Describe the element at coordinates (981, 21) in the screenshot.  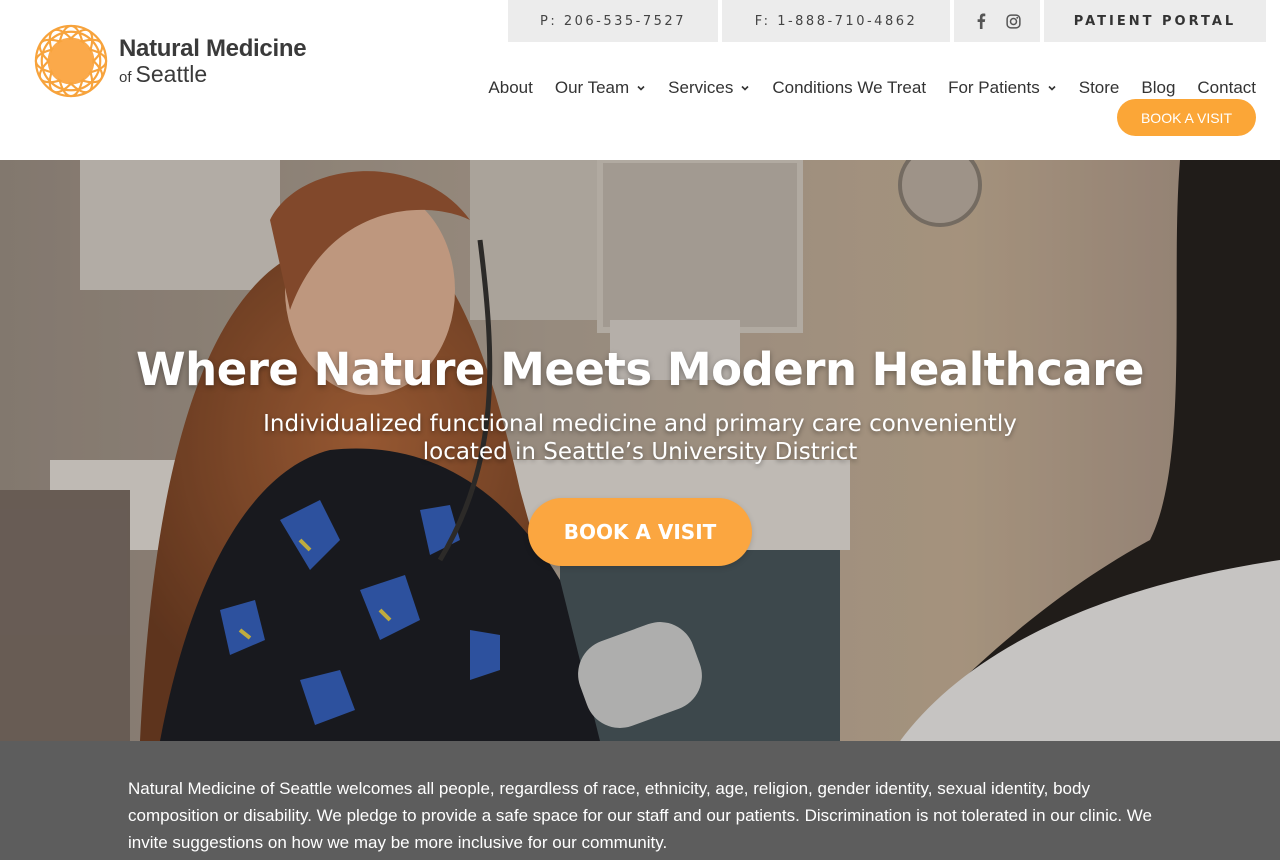
I see `facebook-icon` at that location.